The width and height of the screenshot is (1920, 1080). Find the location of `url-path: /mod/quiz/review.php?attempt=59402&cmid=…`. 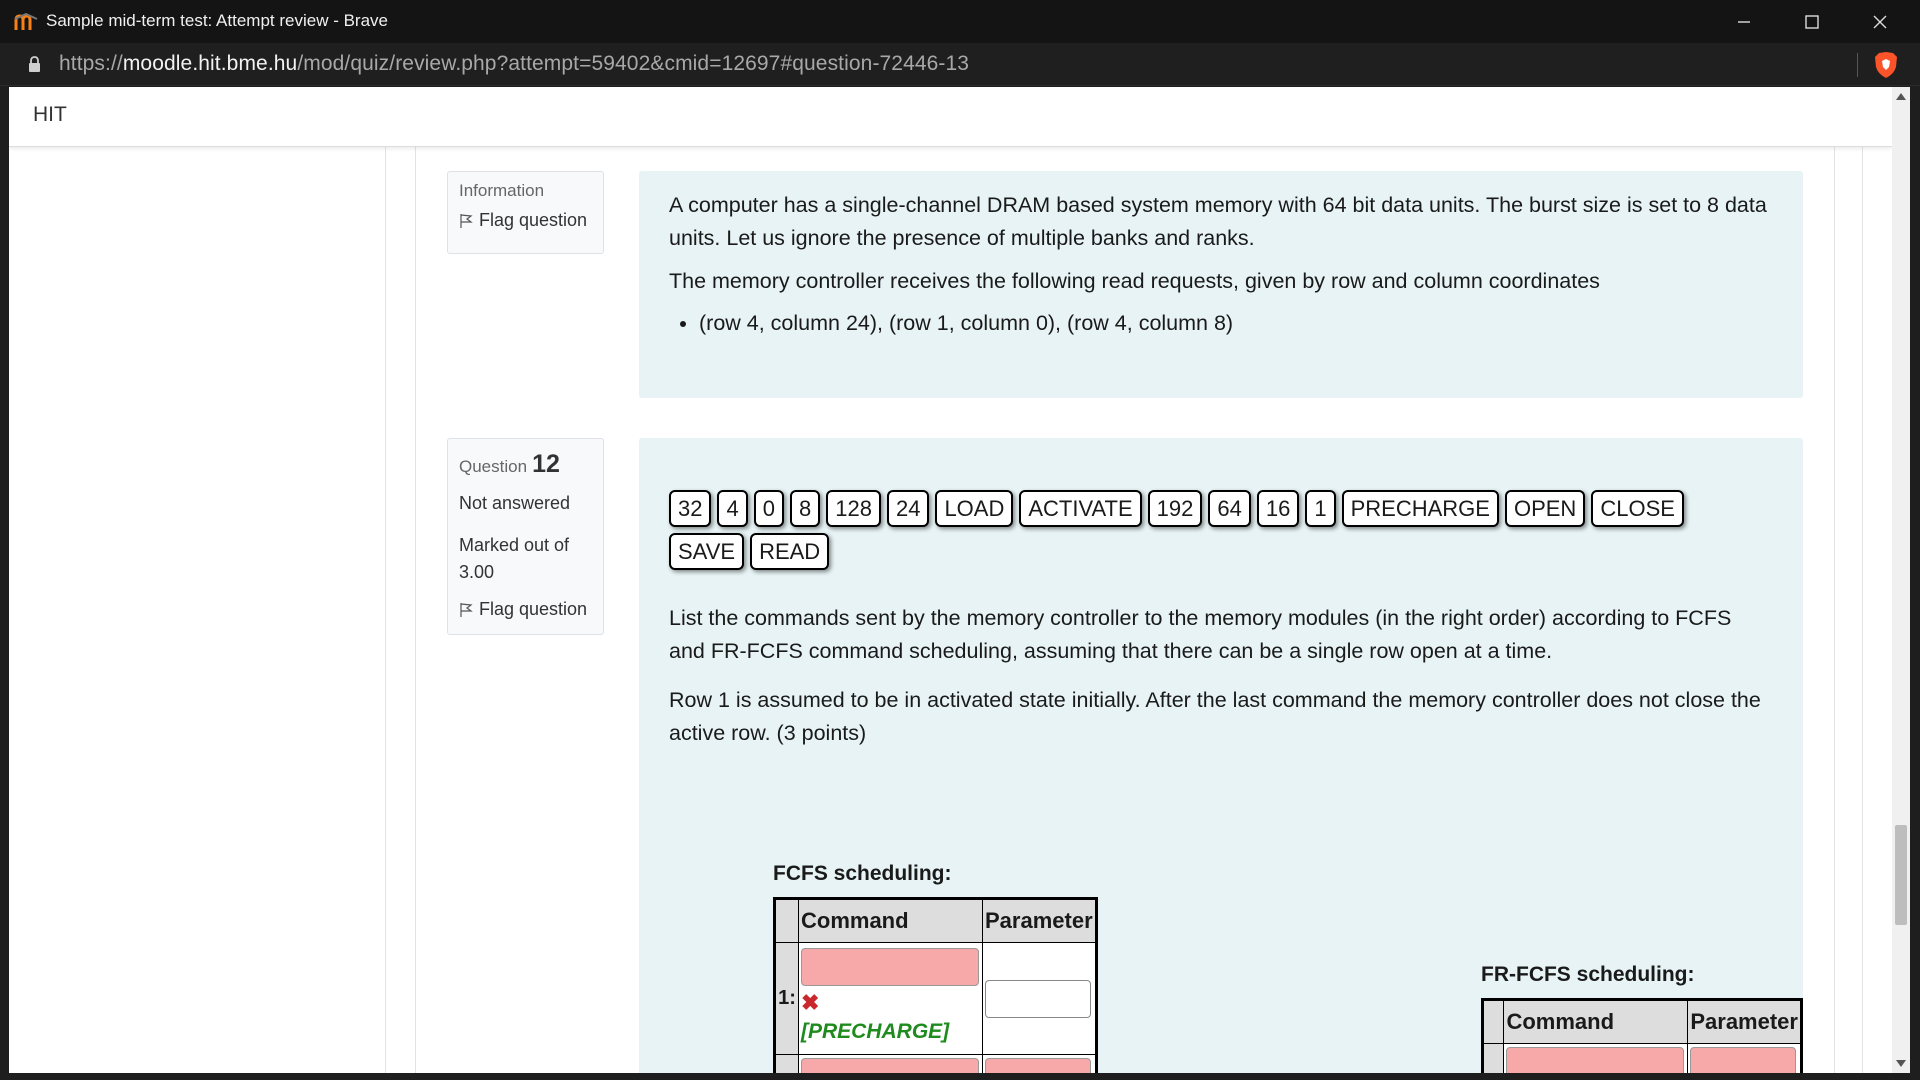

url-path: /mod/quiz/review.php?attempt=59402&cmid=… is located at coordinates (633, 63).